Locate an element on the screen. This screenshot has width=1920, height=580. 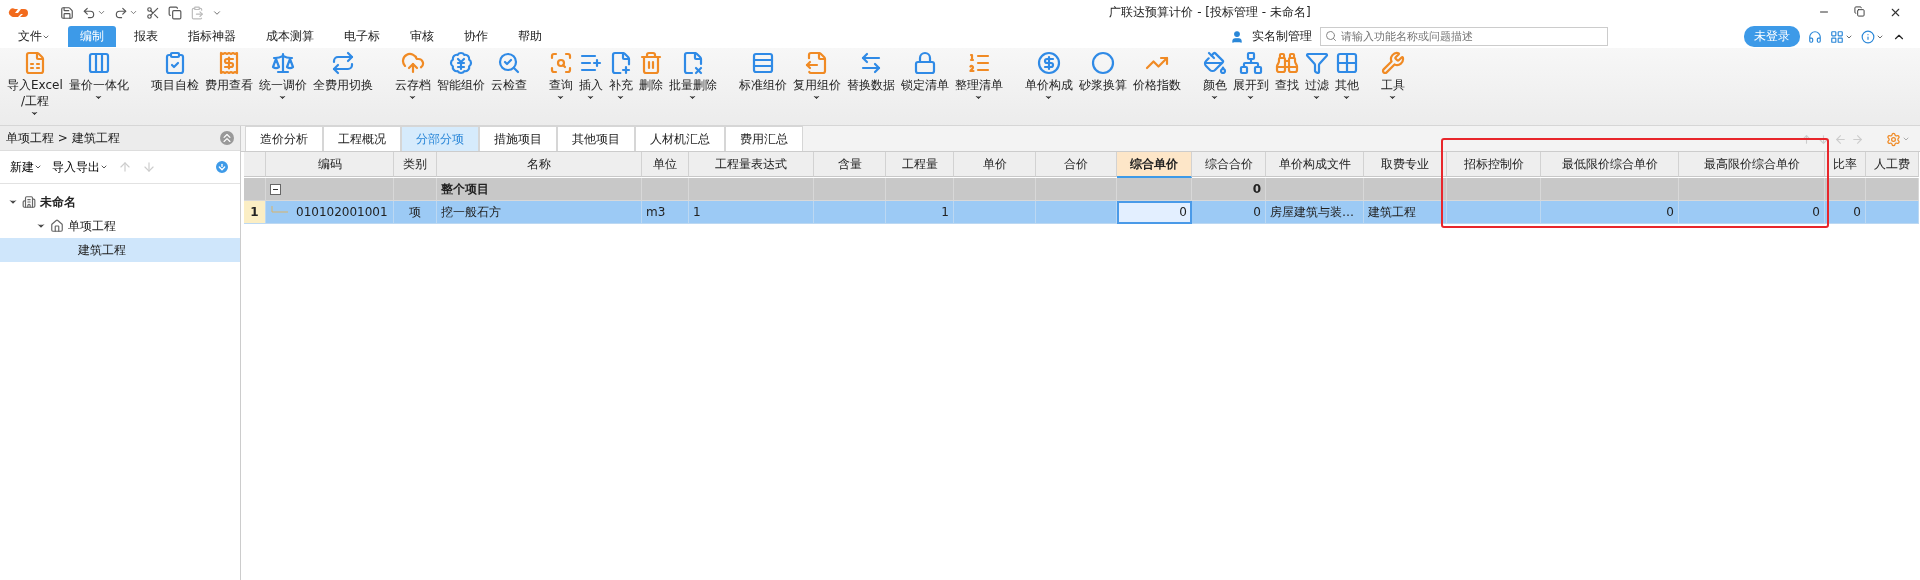
column-header: 人工费 is located at coordinates (1892, 164).